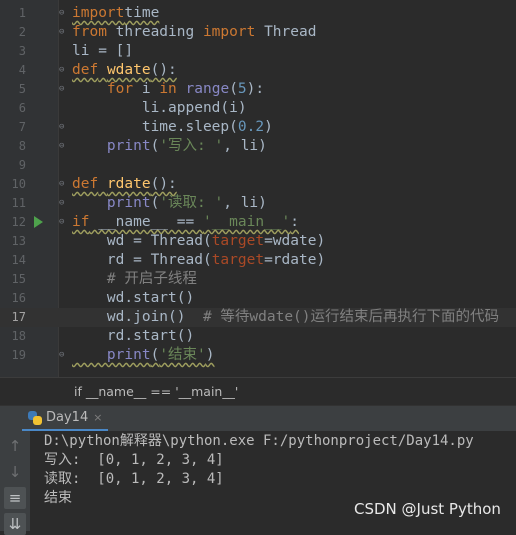 The image size is (516, 535). What do you see at coordinates (134, 479) in the screenshot?
I see `console-line: 读取: [0, 1, 2, 3, 4]` at bounding box center [134, 479].